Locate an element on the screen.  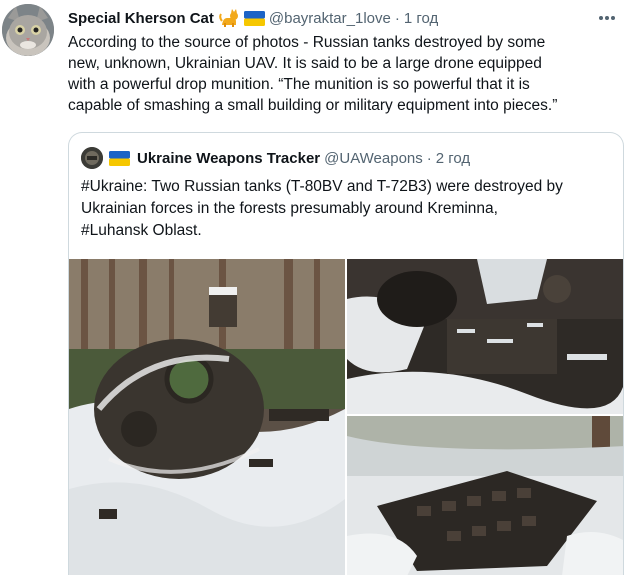
author-handle: @bayraktar_1love is located at coordinates (330, 18).